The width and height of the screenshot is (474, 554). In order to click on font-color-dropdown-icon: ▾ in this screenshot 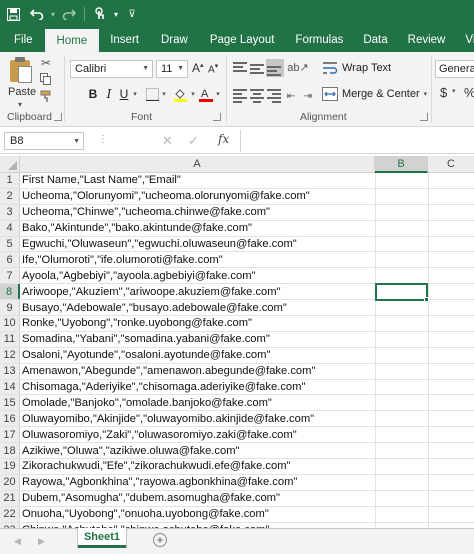, I will do `click(218, 94)`.